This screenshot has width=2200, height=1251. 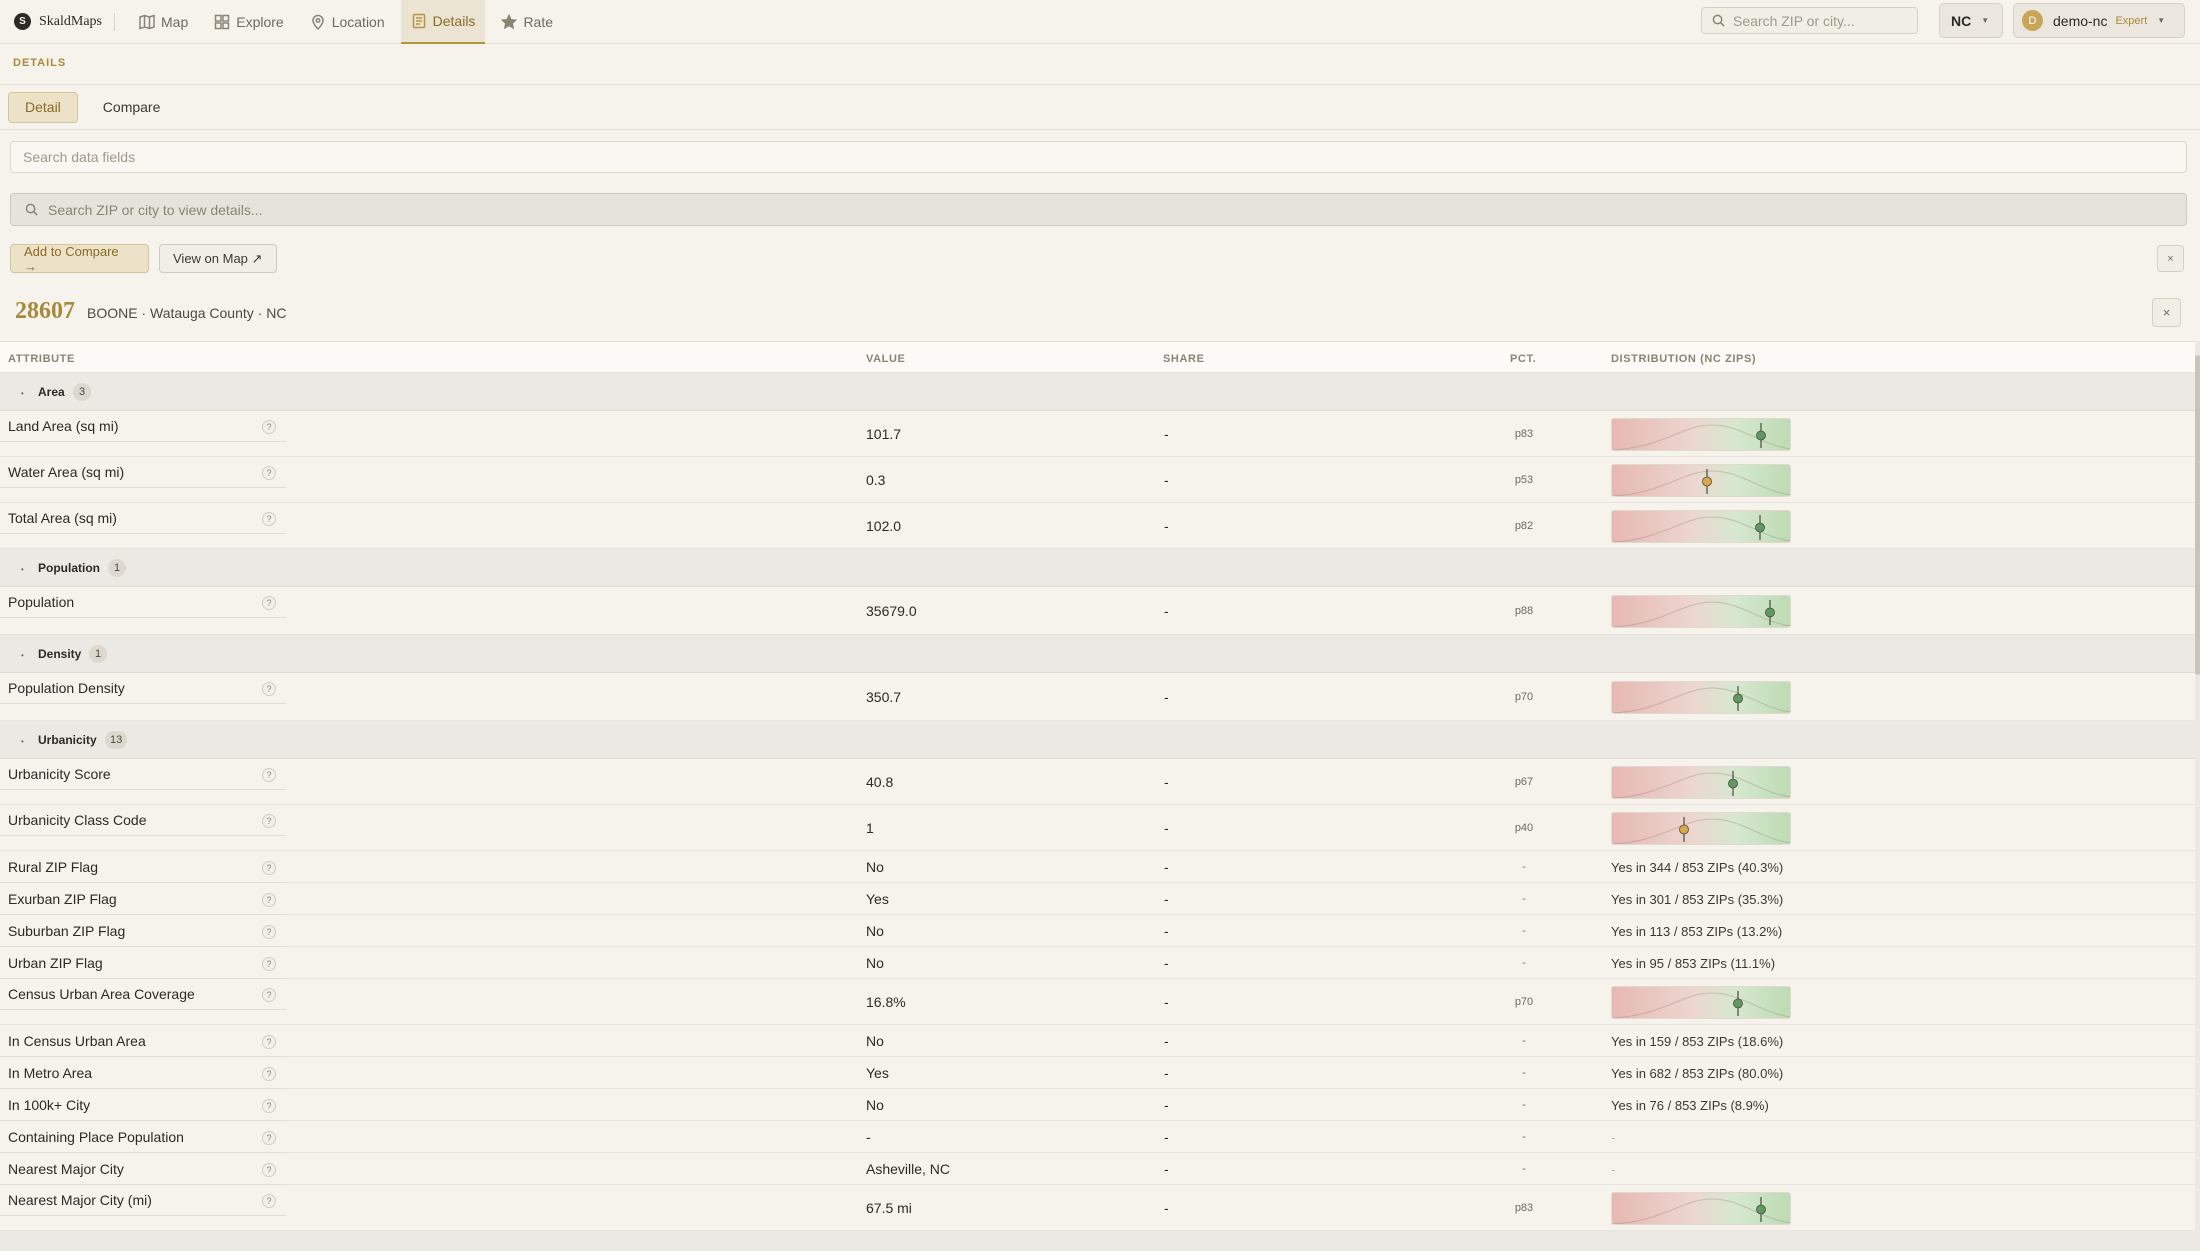 What do you see at coordinates (45, 311) in the screenshot?
I see `zip-code: 28607` at bounding box center [45, 311].